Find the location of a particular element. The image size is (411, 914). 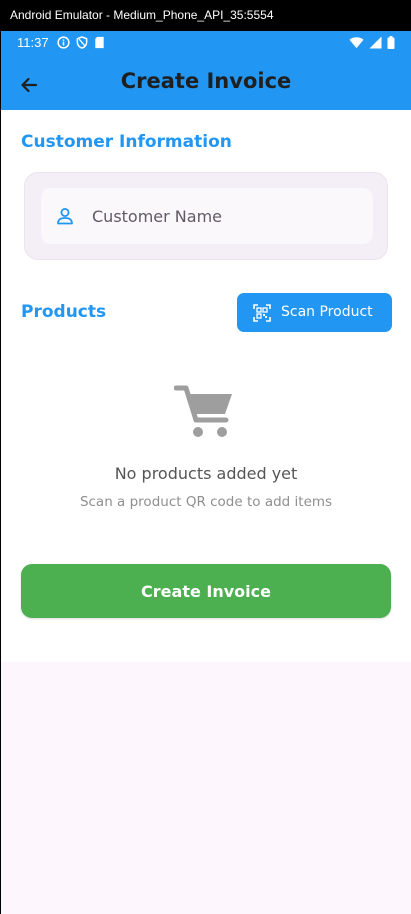

status-left-icons is located at coordinates (81, 42).